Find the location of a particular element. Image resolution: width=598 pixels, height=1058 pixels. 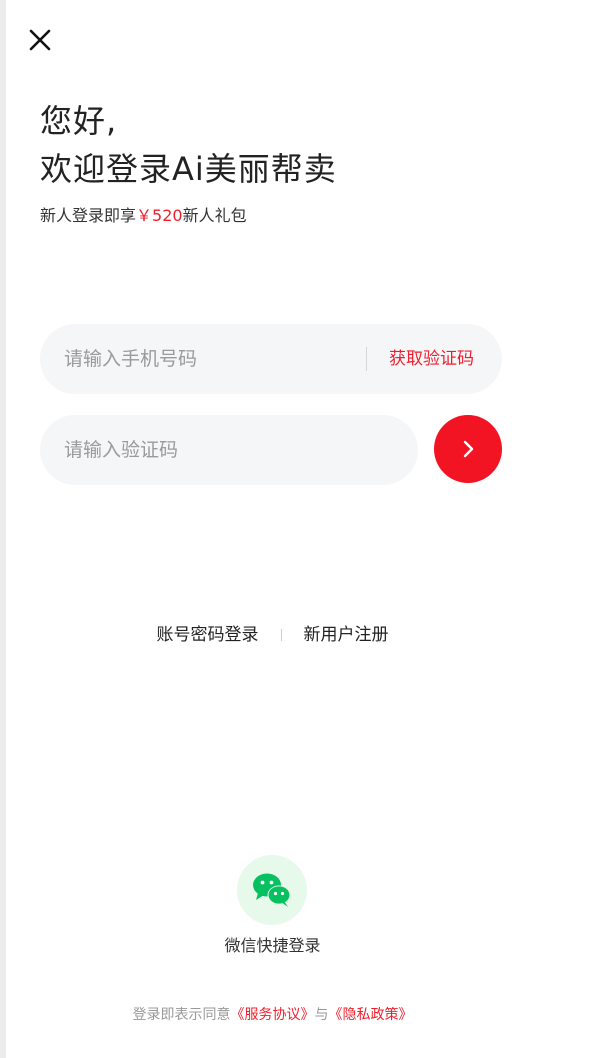

phone-input is located at coordinates (214, 359).